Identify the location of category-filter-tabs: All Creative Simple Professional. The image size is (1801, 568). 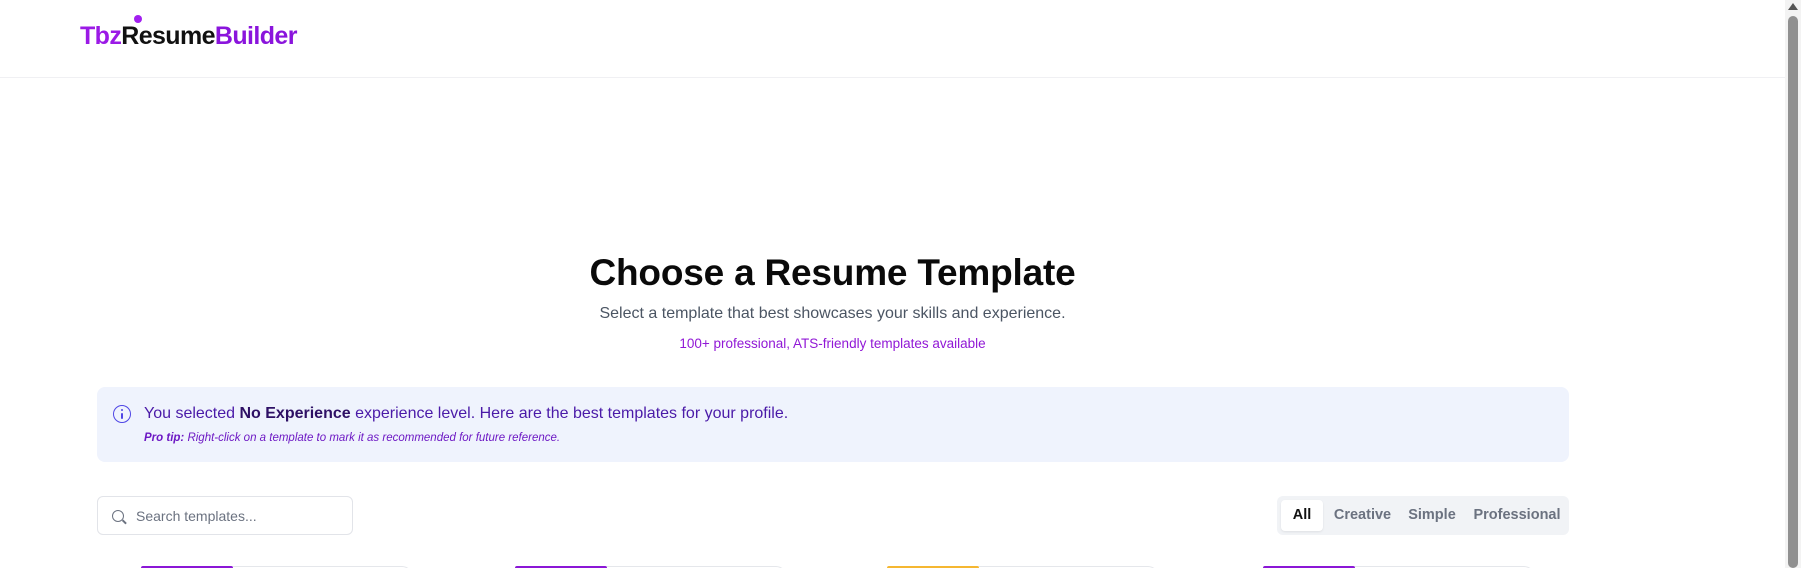
(1423, 515).